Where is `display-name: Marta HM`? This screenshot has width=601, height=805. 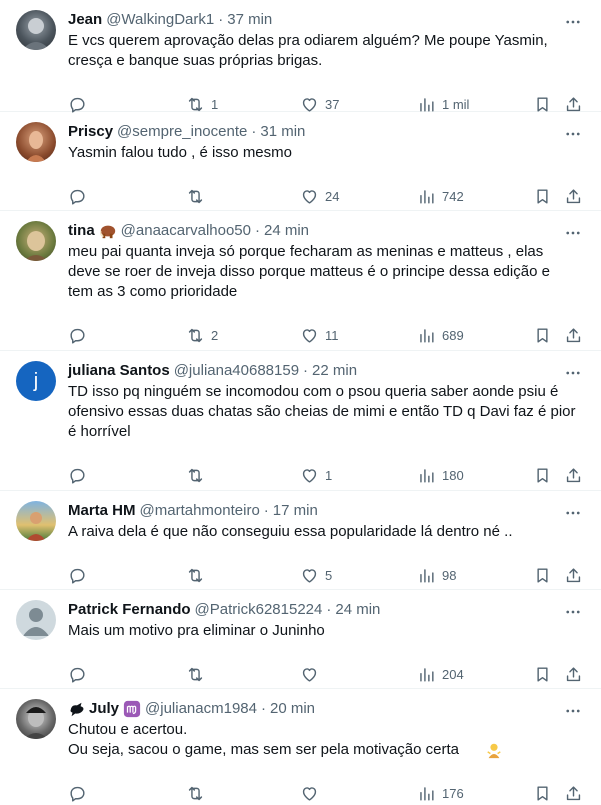
display-name: Marta HM is located at coordinates (102, 511).